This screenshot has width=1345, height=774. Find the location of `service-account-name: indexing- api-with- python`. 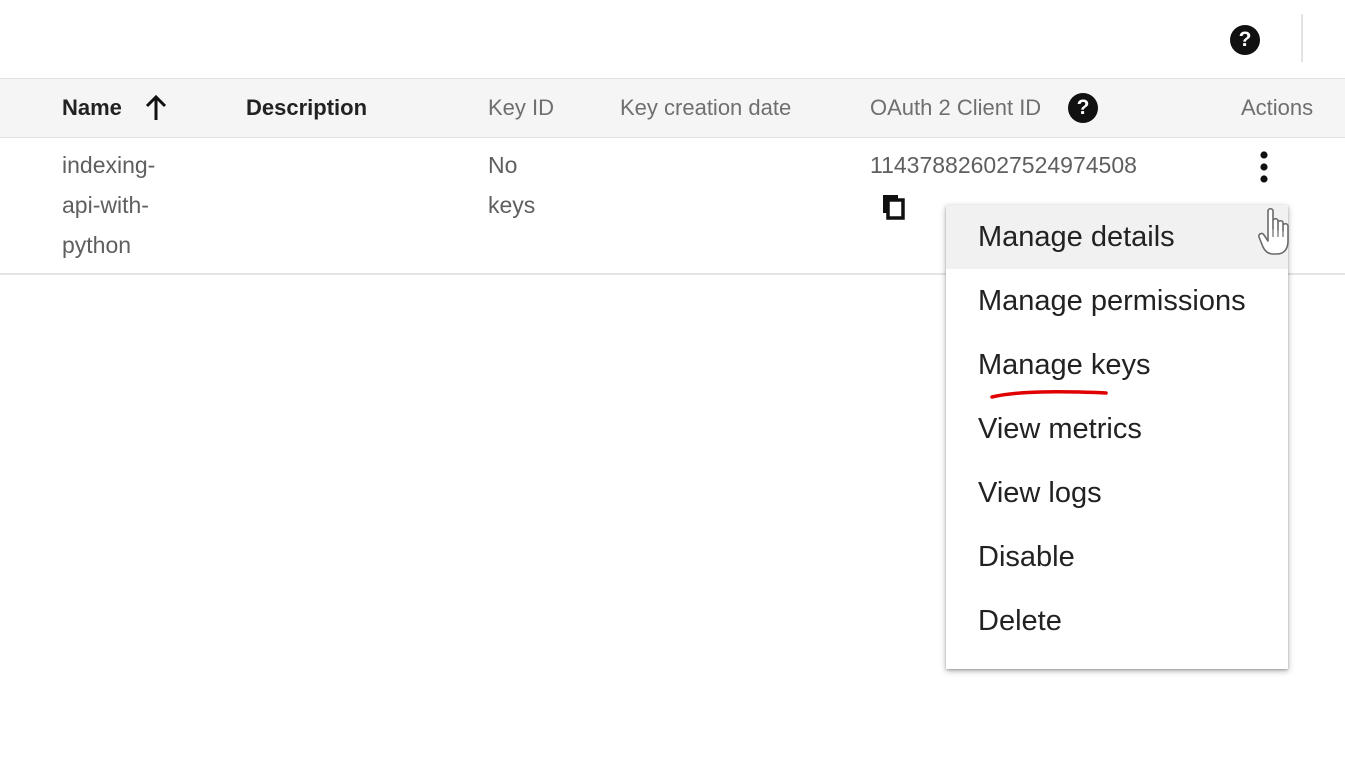

service-account-name: indexing- api-with- python is located at coordinates (108, 205).